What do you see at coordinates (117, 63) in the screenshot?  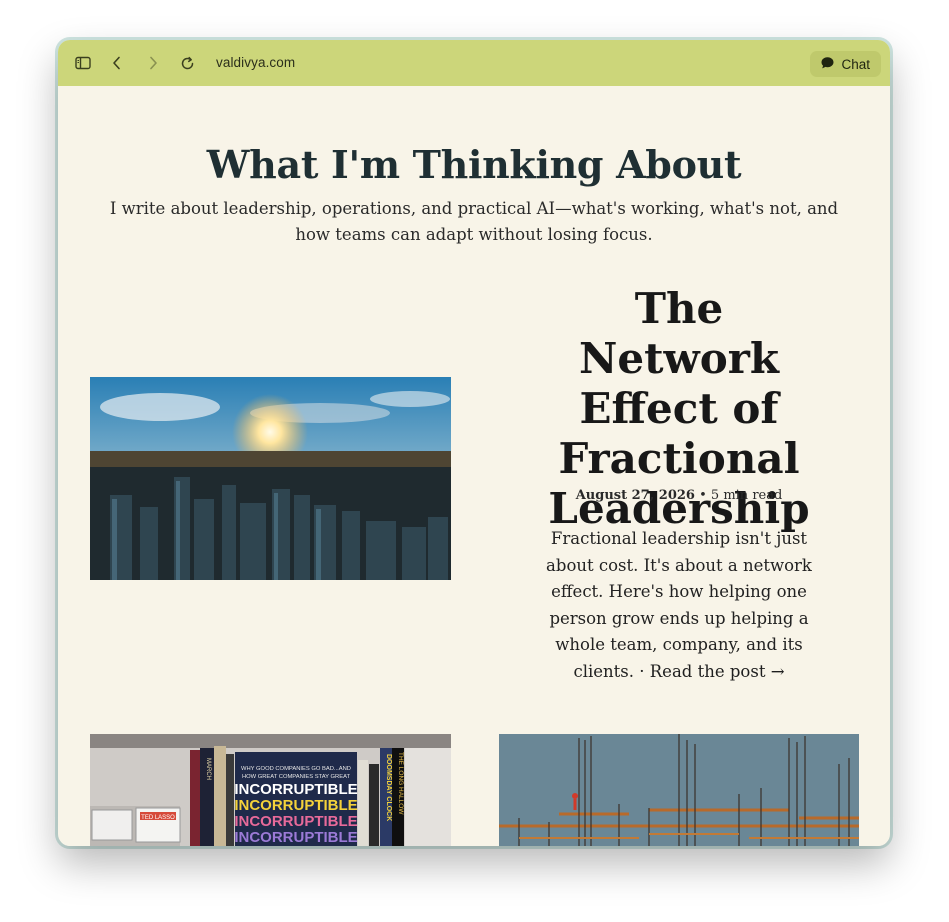 I see `back-icon` at bounding box center [117, 63].